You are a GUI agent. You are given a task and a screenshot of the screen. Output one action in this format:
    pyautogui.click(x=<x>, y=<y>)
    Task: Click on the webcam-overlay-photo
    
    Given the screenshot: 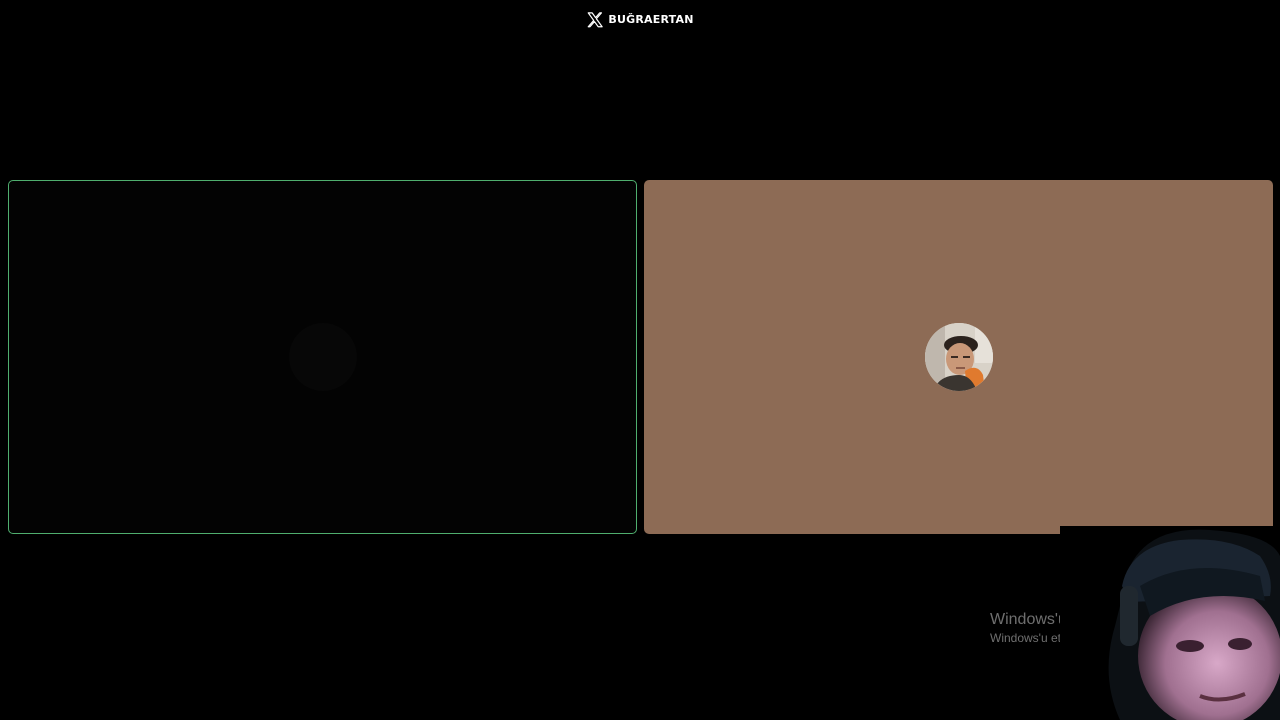 What is the action you would take?
    pyautogui.click(x=1170, y=623)
    